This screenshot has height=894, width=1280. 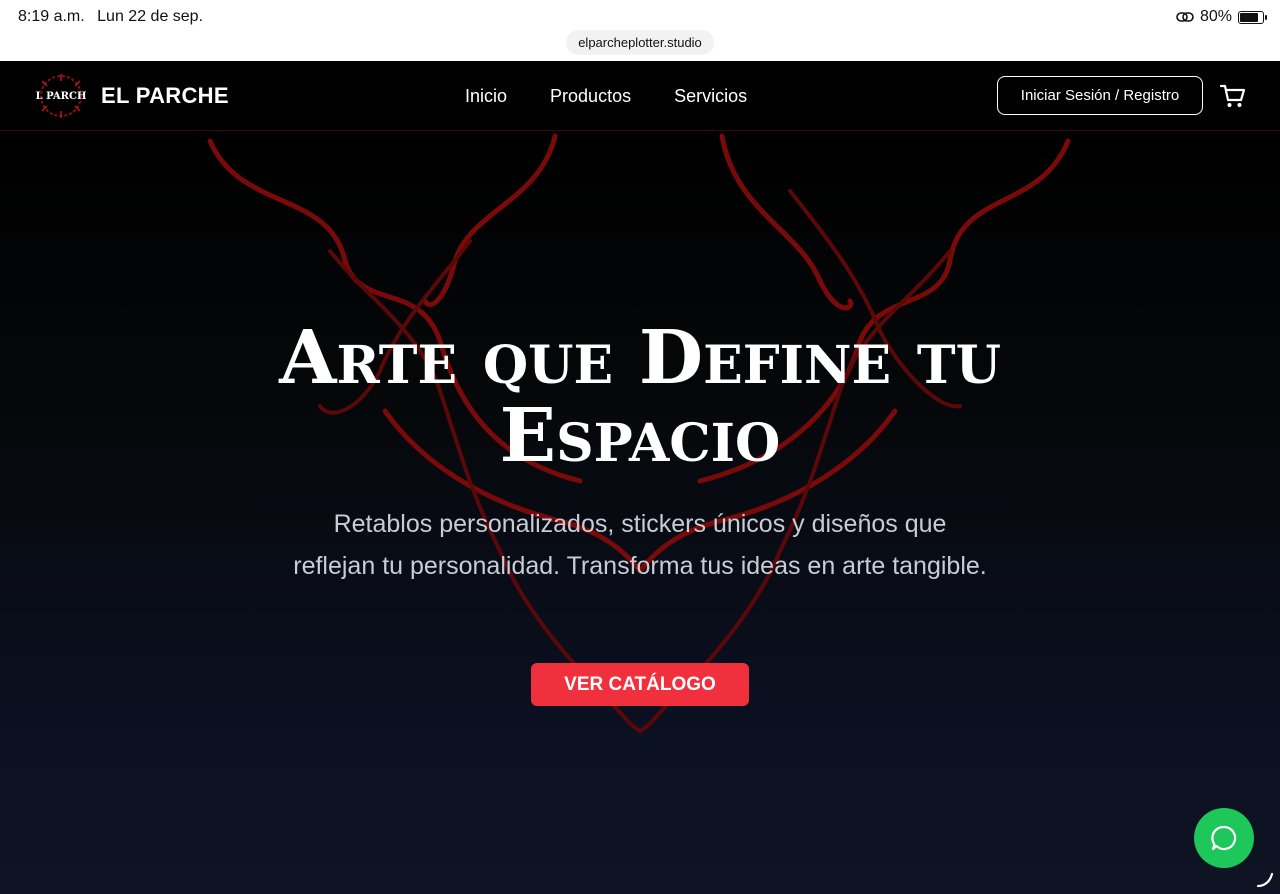 I want to click on whatsapp-icon, so click(x=1224, y=838).